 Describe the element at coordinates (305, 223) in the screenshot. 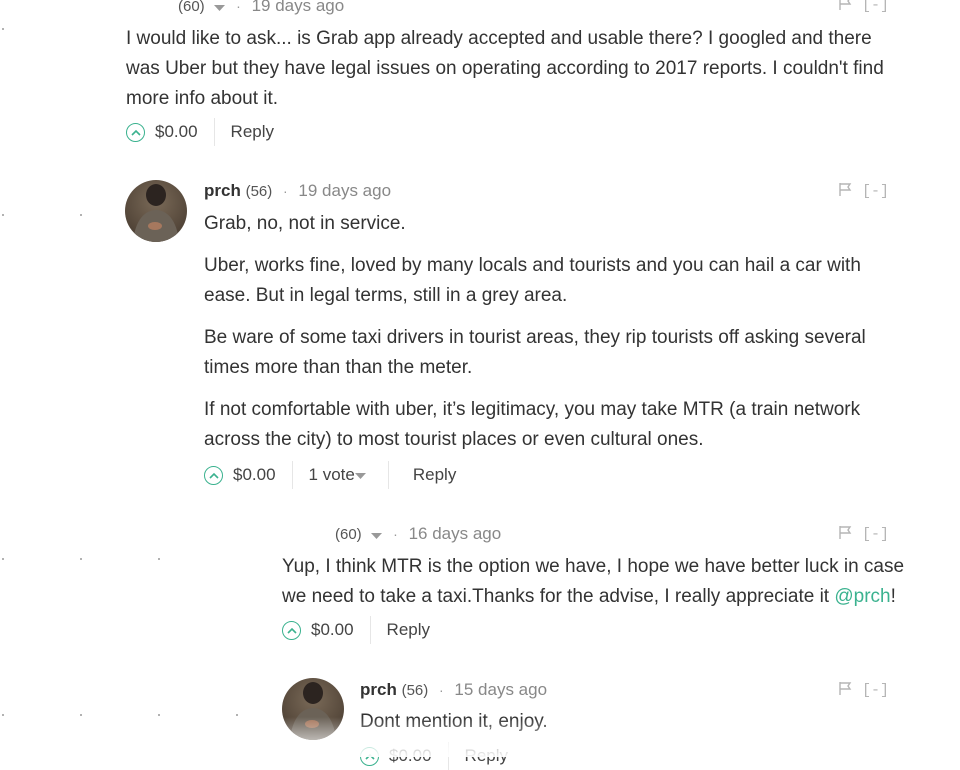

I see `comment-paragraph: Grab, no, not in service.` at that location.